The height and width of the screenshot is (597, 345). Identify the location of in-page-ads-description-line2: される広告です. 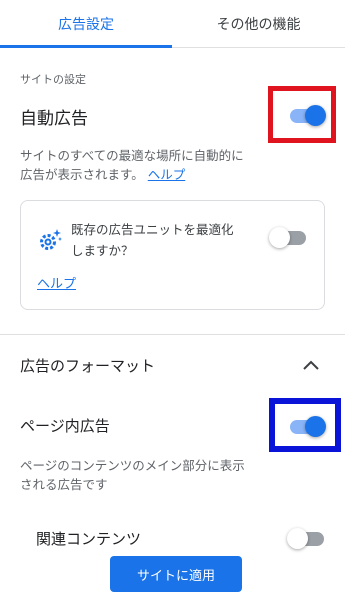
(64, 484).